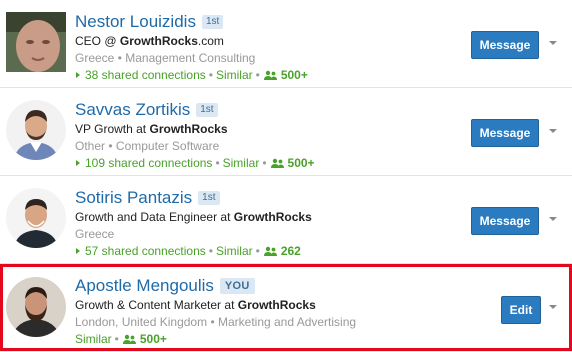  I want to click on headline-suffix: .com, so click(210, 41).